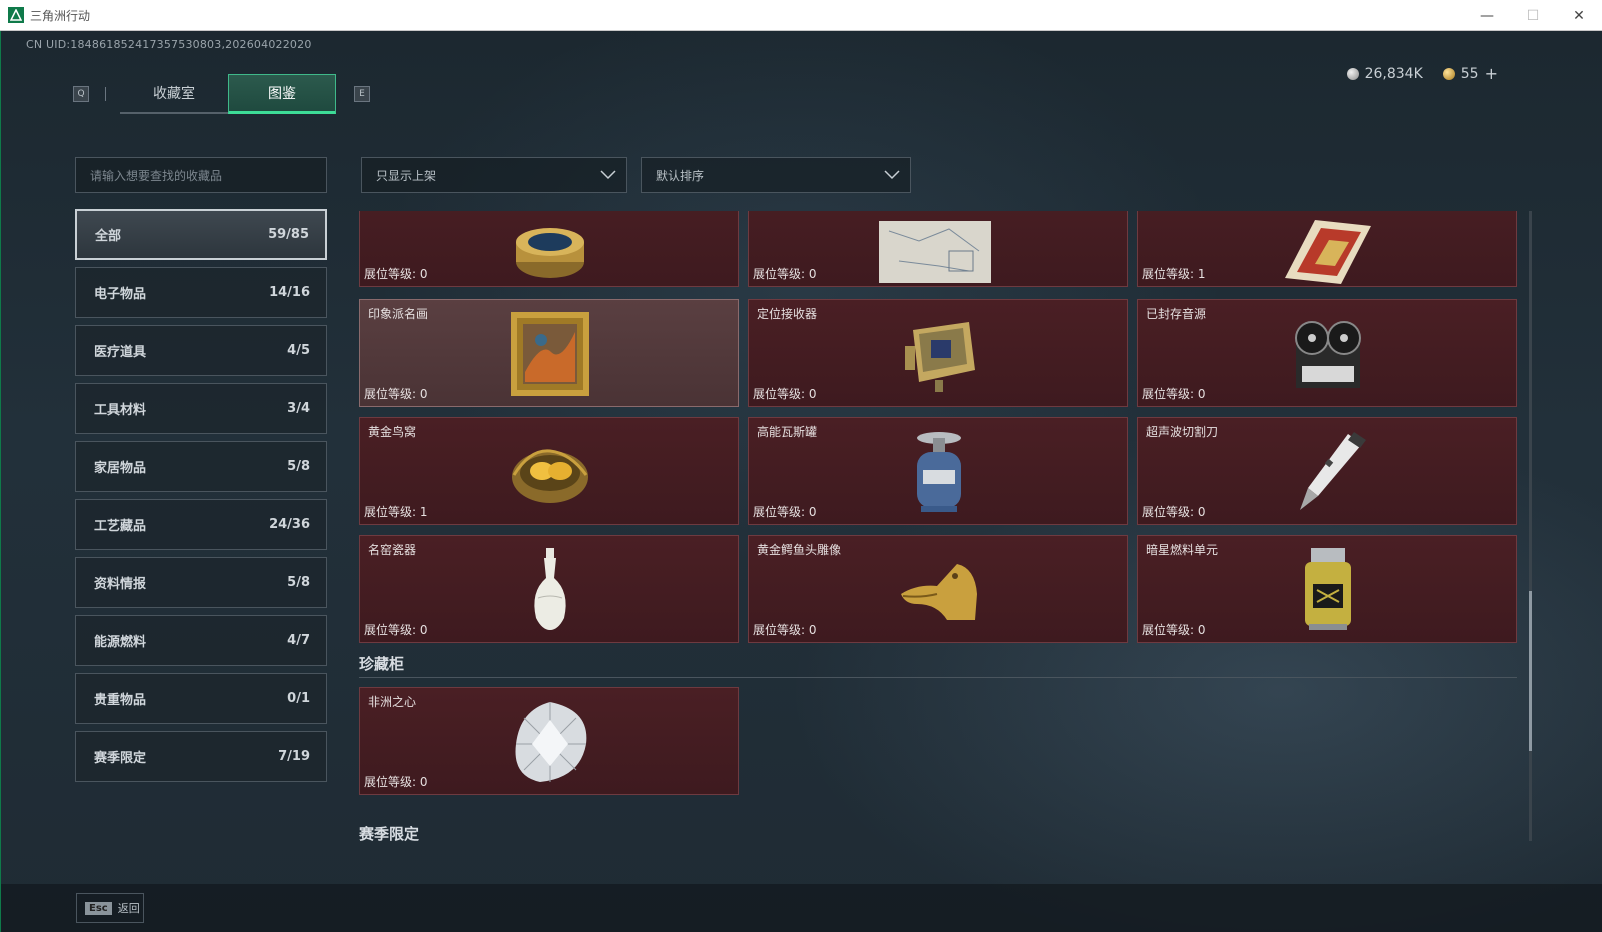 This screenshot has width=1602, height=932. What do you see at coordinates (1533, 15) in the screenshot?
I see `maximize-button: ☐` at bounding box center [1533, 15].